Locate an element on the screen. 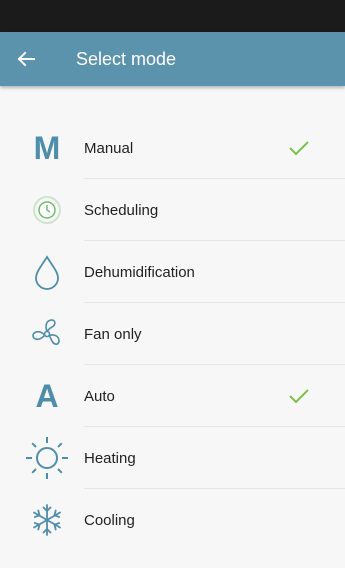 Image resolution: width=345 pixels, height=568 pixels. mode-dehumidification: Dehumidification is located at coordinates (172, 272).